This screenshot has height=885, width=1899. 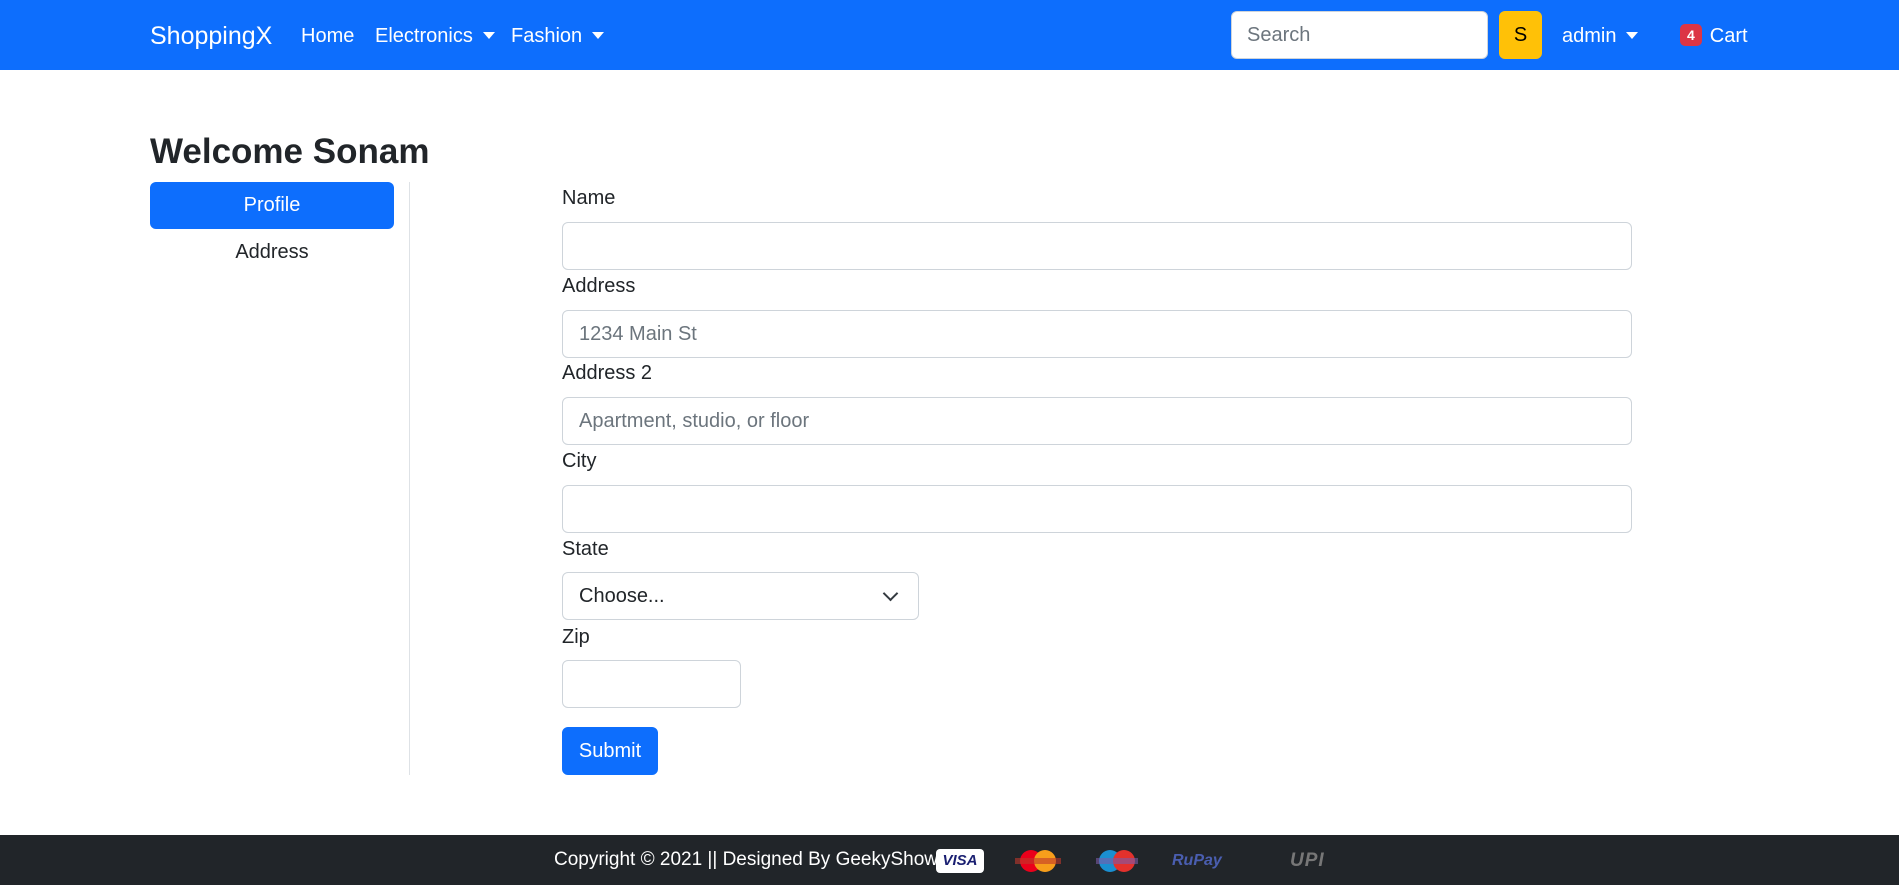 What do you see at coordinates (1097, 421) in the screenshot?
I see `address2-input` at bounding box center [1097, 421].